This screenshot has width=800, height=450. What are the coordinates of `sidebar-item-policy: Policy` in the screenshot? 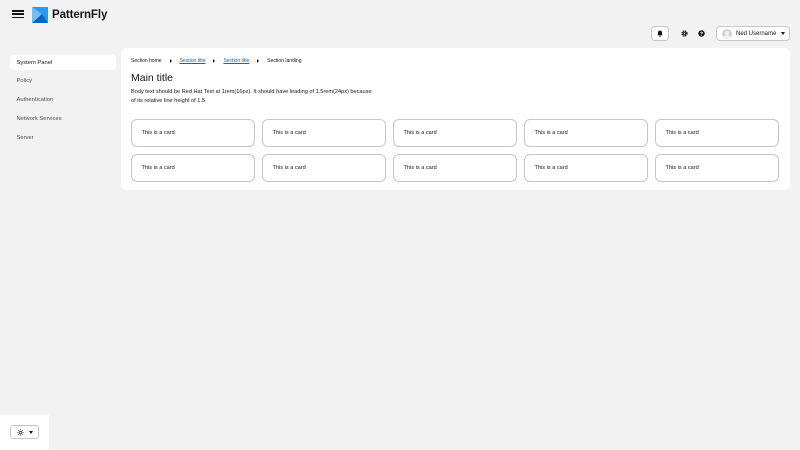 It's located at (63, 81).